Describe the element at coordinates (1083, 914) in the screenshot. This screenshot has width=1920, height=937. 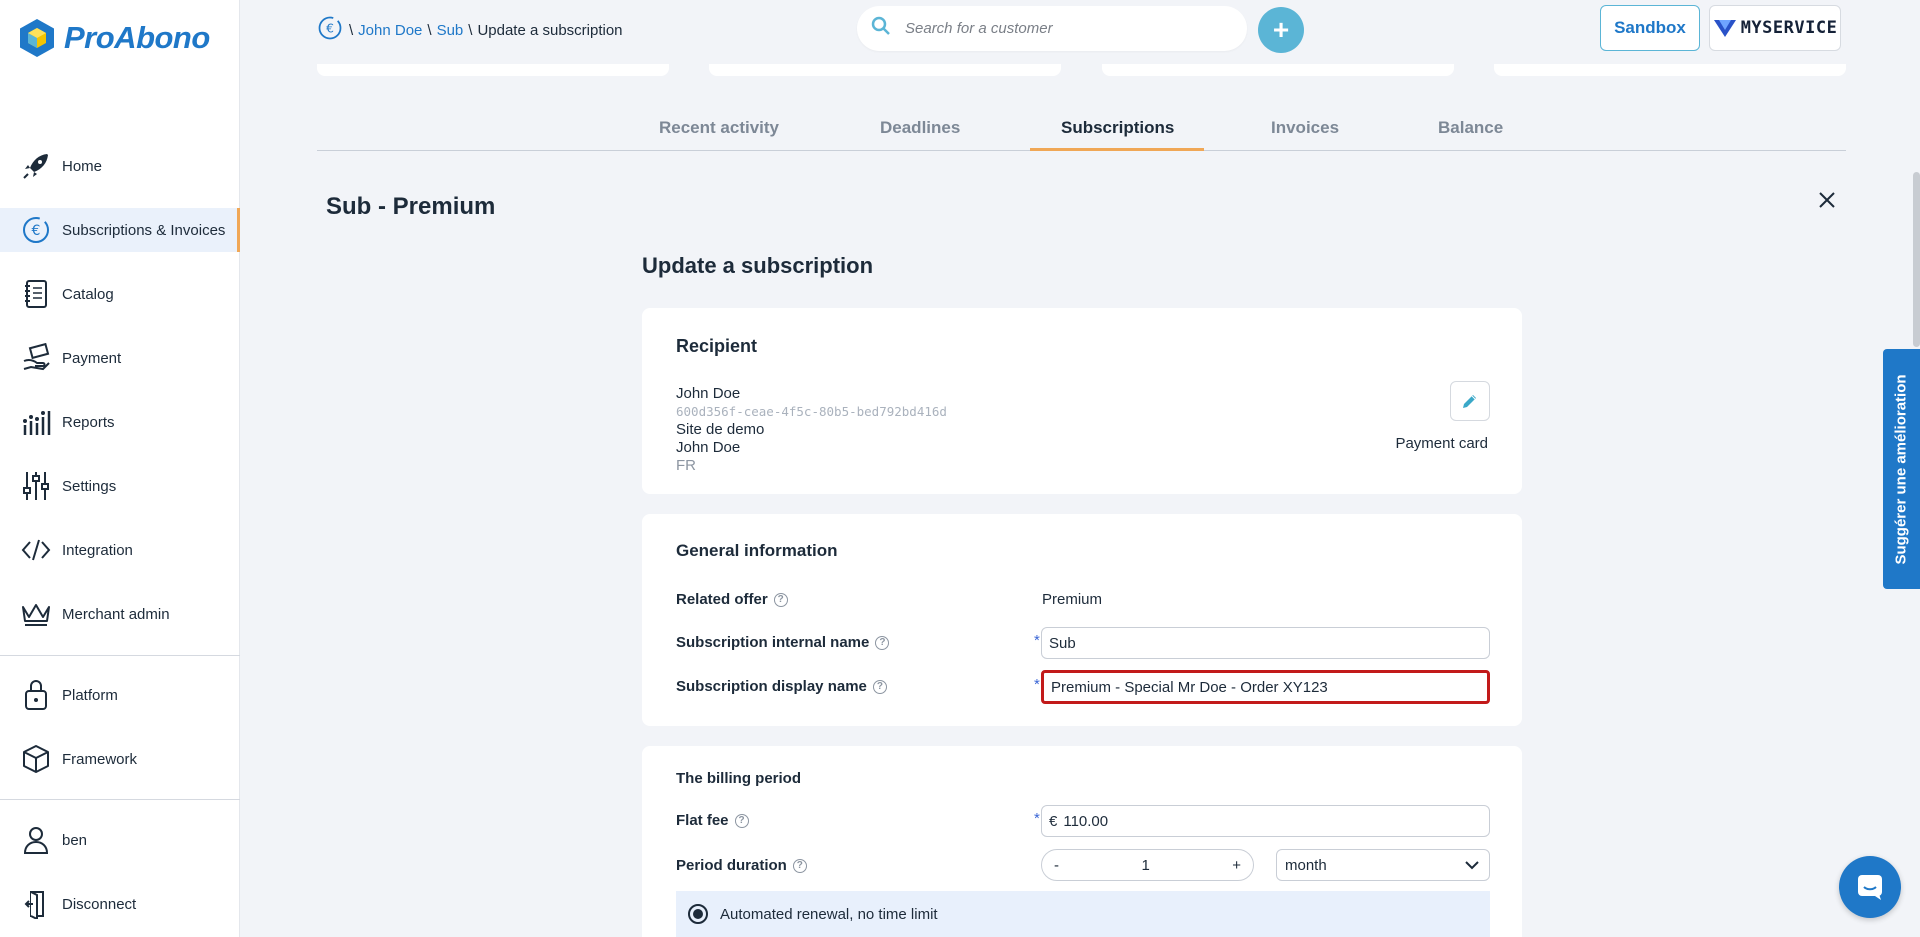
I see `renewal-option: Automated renewal, no time limit` at that location.